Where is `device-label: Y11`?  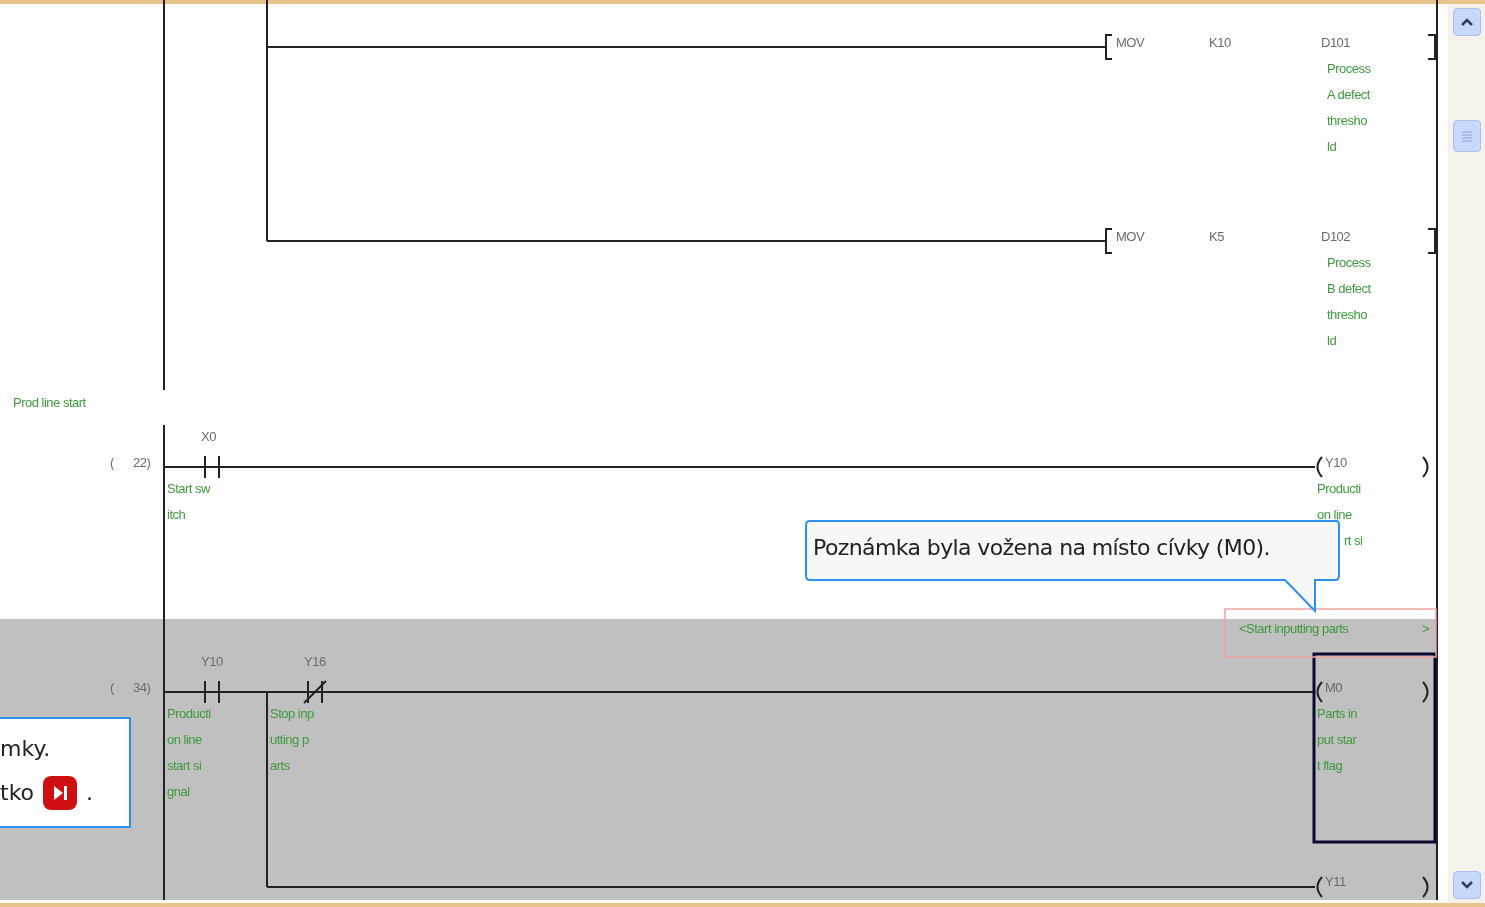
device-label: Y11 is located at coordinates (1335, 882).